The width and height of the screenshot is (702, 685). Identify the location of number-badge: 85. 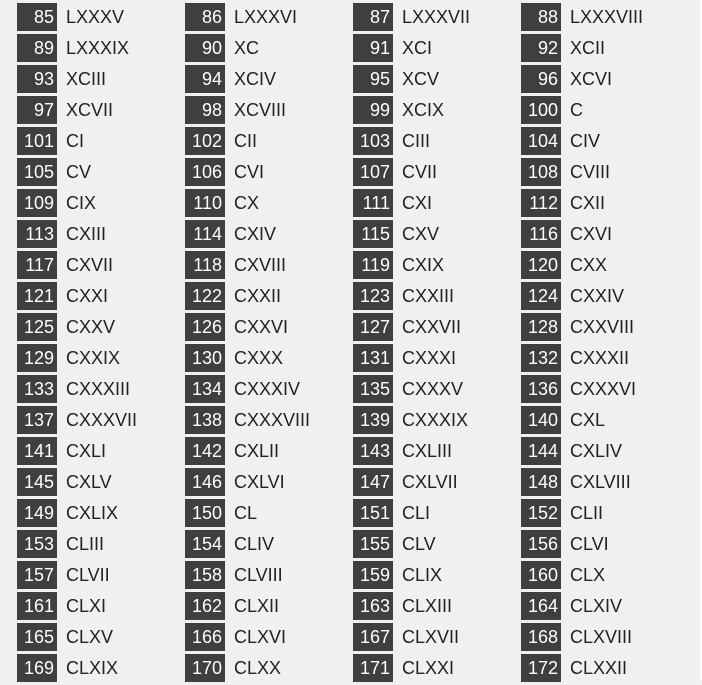
(37, 17).